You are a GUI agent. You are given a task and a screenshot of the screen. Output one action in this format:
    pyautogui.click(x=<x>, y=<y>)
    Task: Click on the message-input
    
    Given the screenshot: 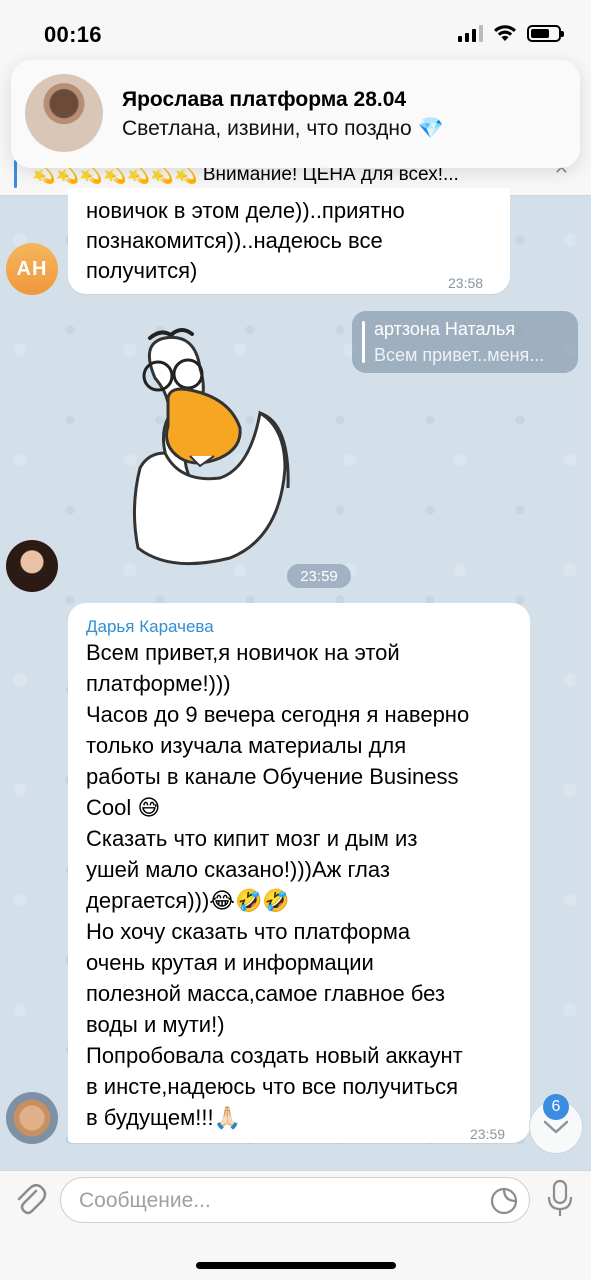 What is the action you would take?
    pyautogui.click(x=279, y=1201)
    